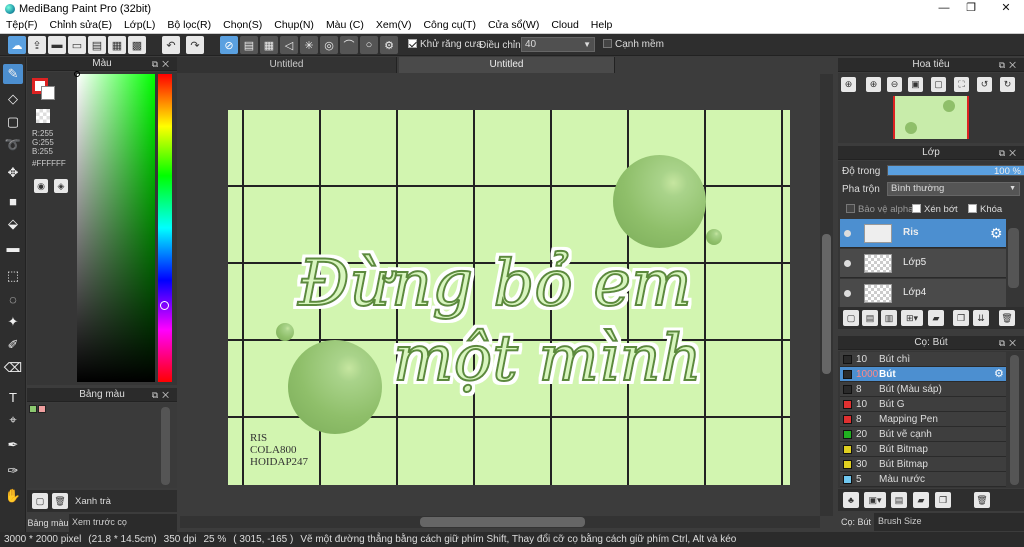 The height and width of the screenshot is (547, 1024). Describe the element at coordinates (412, 43) in the screenshot. I see `antialias-checkbox` at that location.